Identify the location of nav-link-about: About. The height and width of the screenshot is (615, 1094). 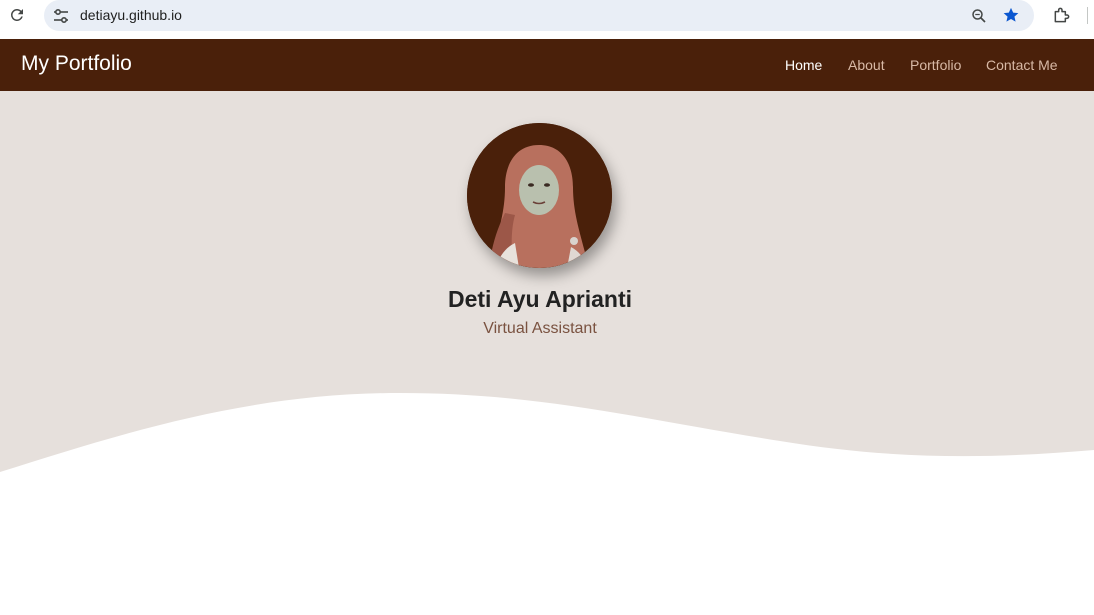
(866, 65).